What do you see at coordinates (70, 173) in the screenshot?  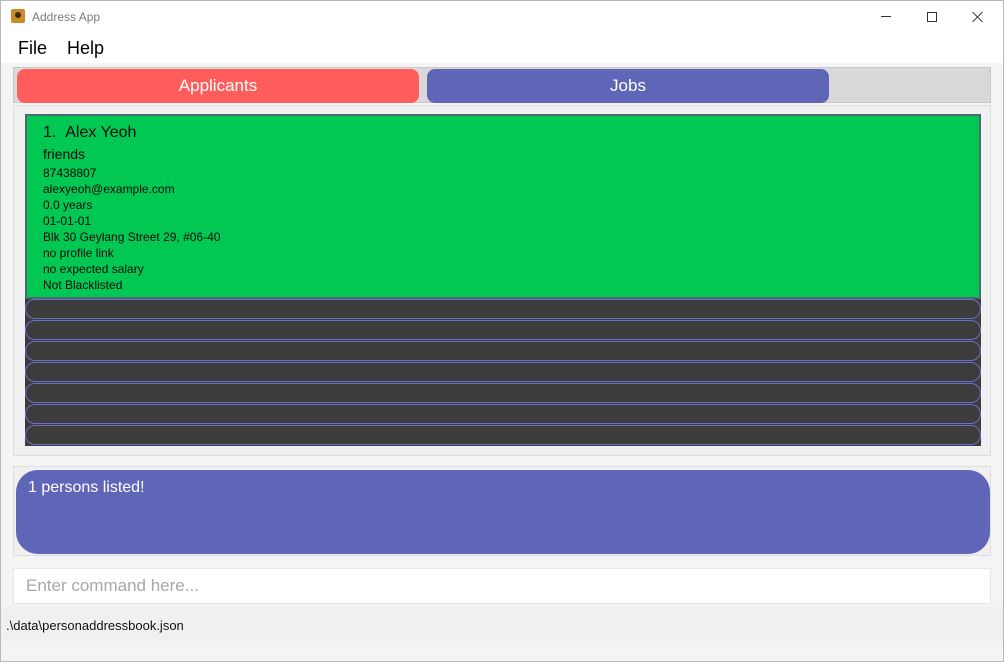 I see `person-phone: 87438807` at bounding box center [70, 173].